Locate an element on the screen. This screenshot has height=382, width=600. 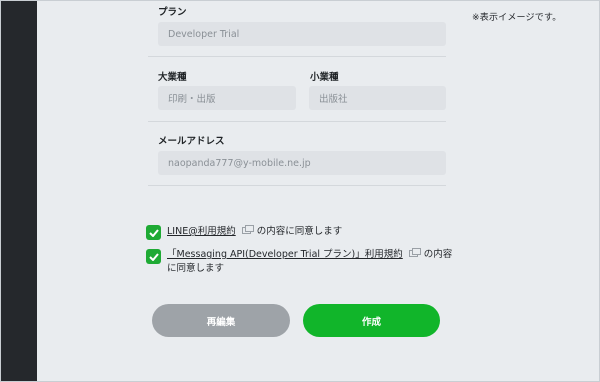
line-terms-link: LINE@利用規約 is located at coordinates (201, 231).